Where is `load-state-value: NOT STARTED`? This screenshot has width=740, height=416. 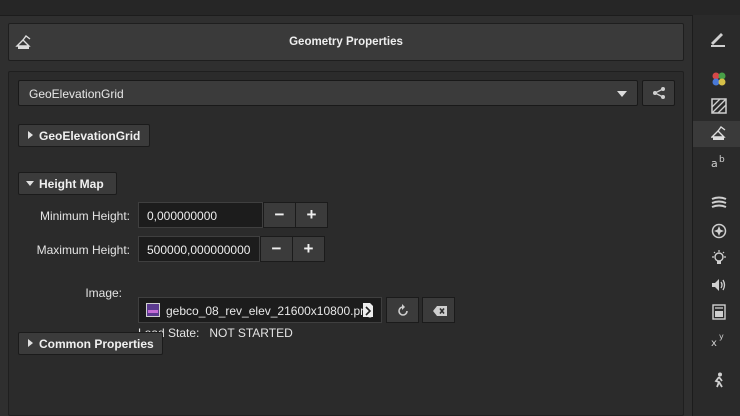
load-state-value: NOT STARTED is located at coordinates (251, 333).